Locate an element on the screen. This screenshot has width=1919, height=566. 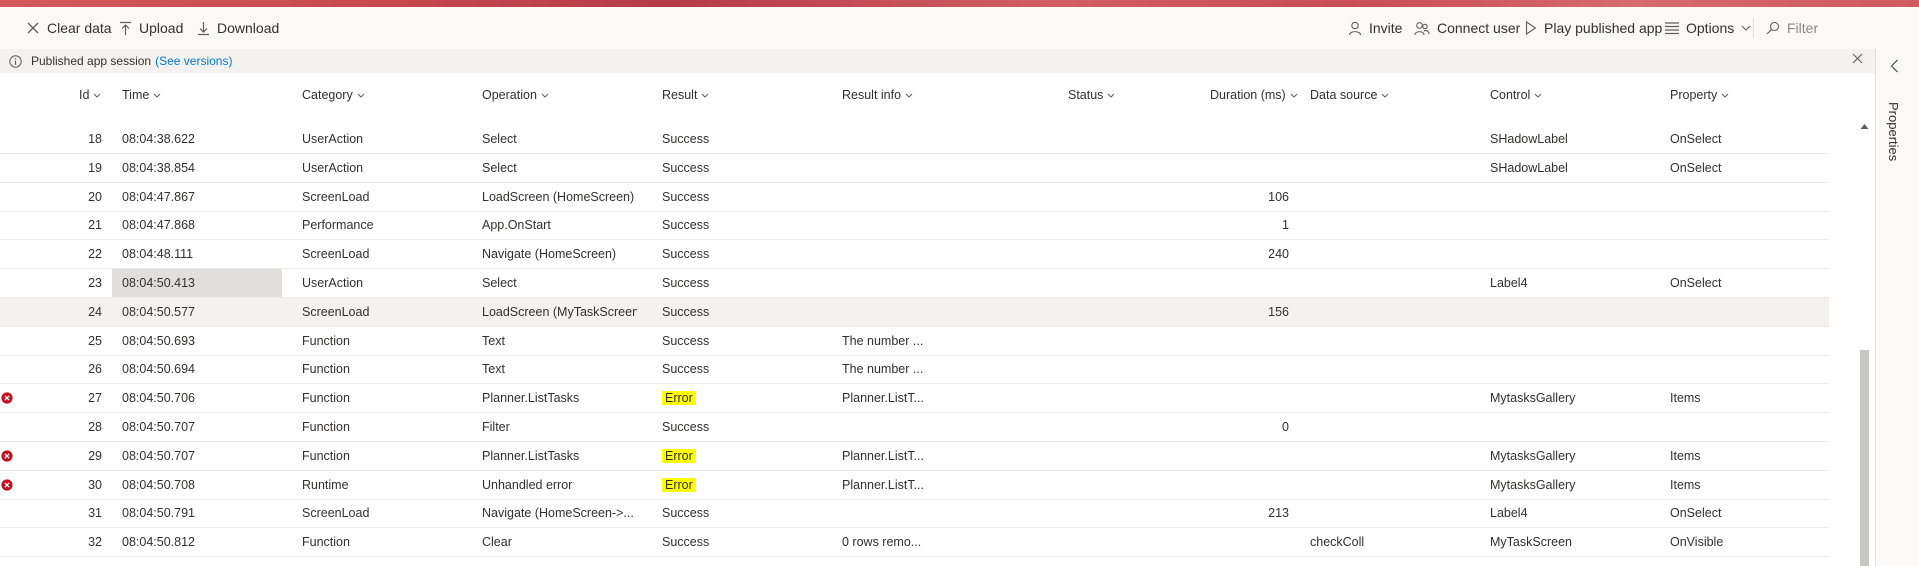
cell-id: 30 is located at coordinates (95, 485).